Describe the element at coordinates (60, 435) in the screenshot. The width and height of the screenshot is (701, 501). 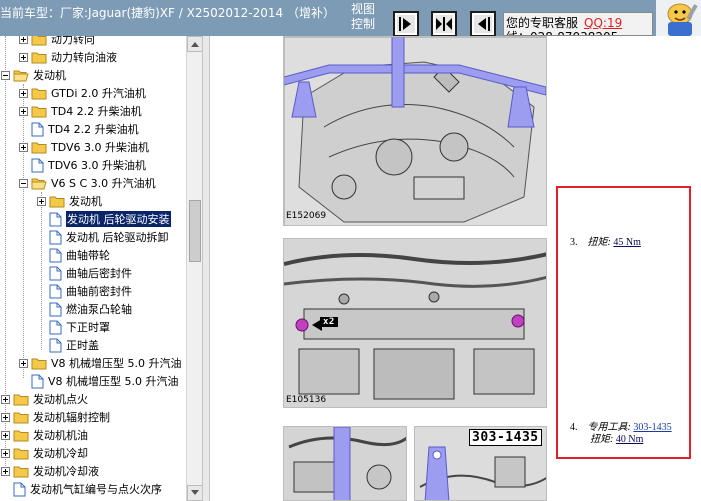
I see `tree-item-label: 发动机机油` at that location.